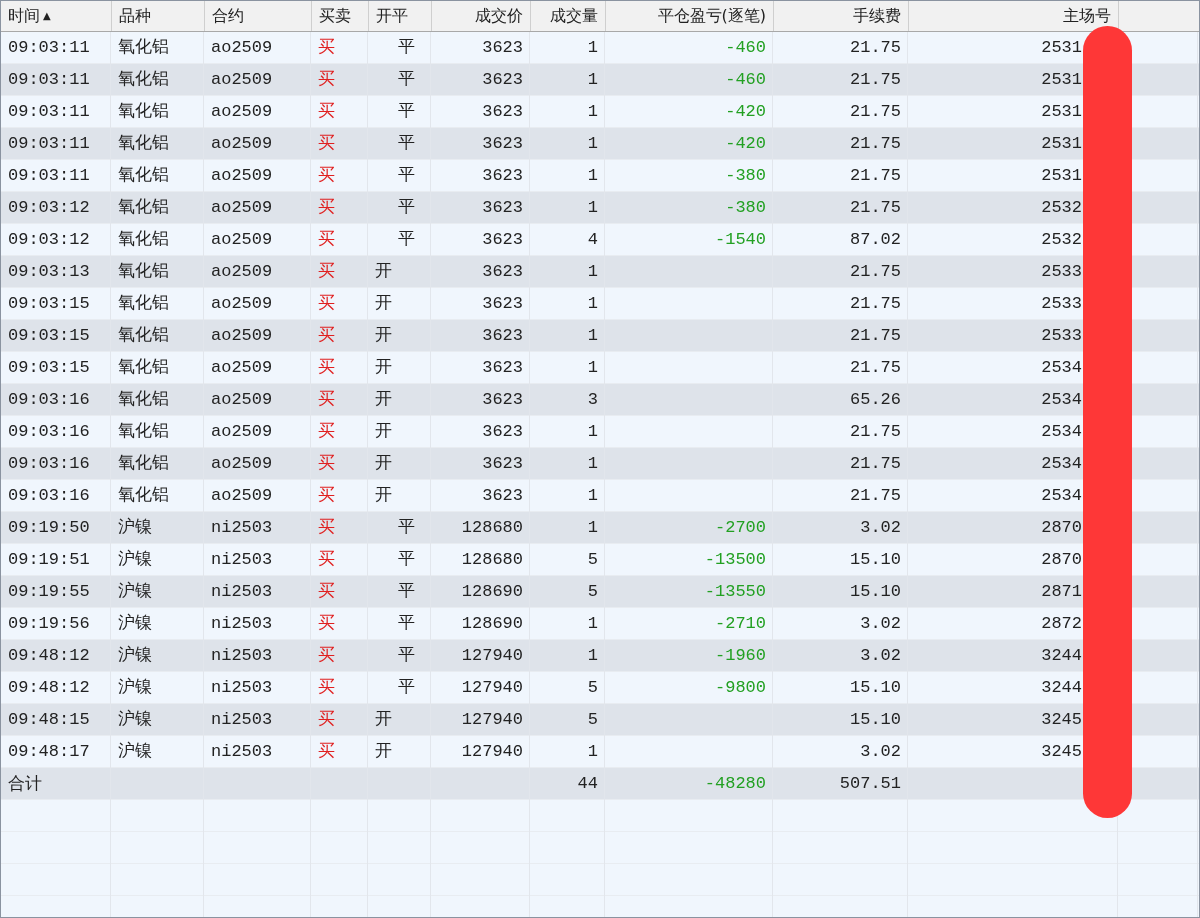 The image size is (1200, 918). I want to click on time-cell-text: 09:19:51, so click(49, 560).